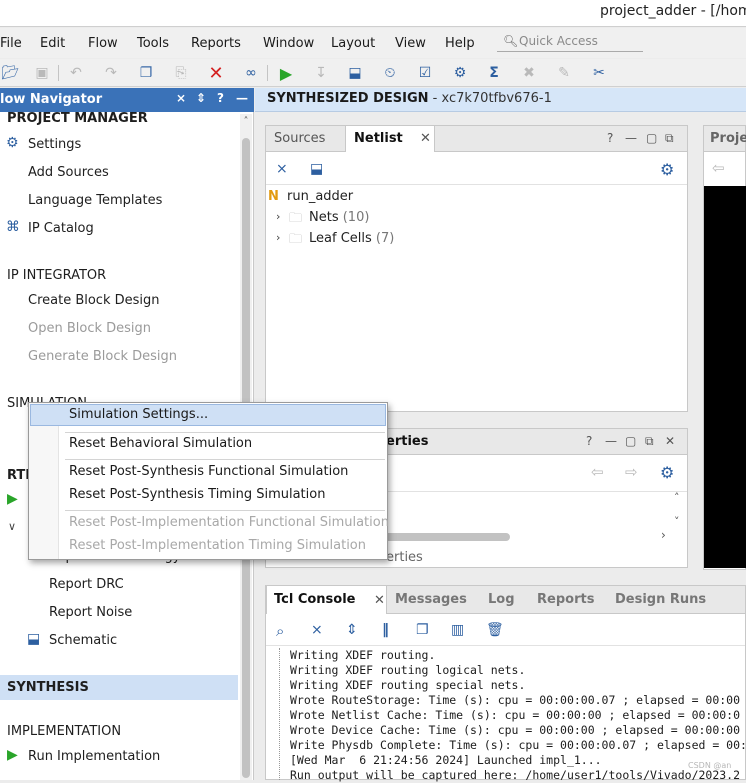 This screenshot has width=746, height=783. Describe the element at coordinates (56, 275) in the screenshot. I see `section-ip-integrator: IP INTEGRATOR` at that location.